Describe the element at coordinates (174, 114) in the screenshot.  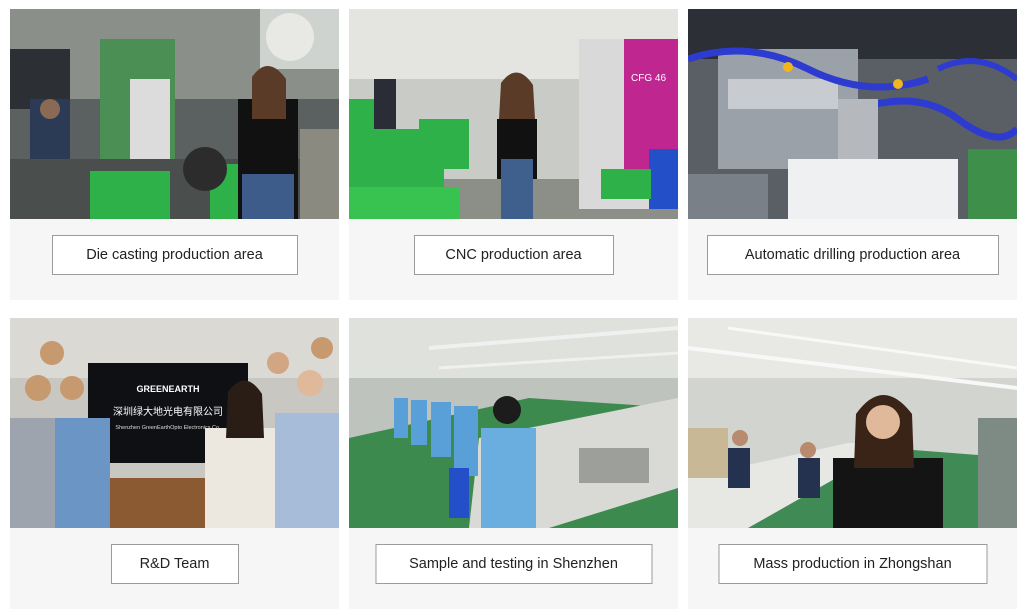
I see `die-casting-workshop-photo` at that location.